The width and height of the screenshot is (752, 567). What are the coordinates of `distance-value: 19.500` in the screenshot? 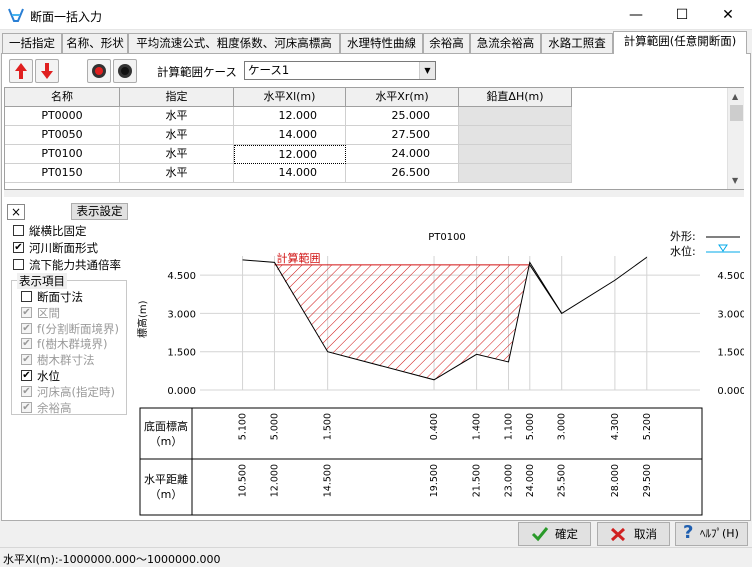 It's located at (434, 480).